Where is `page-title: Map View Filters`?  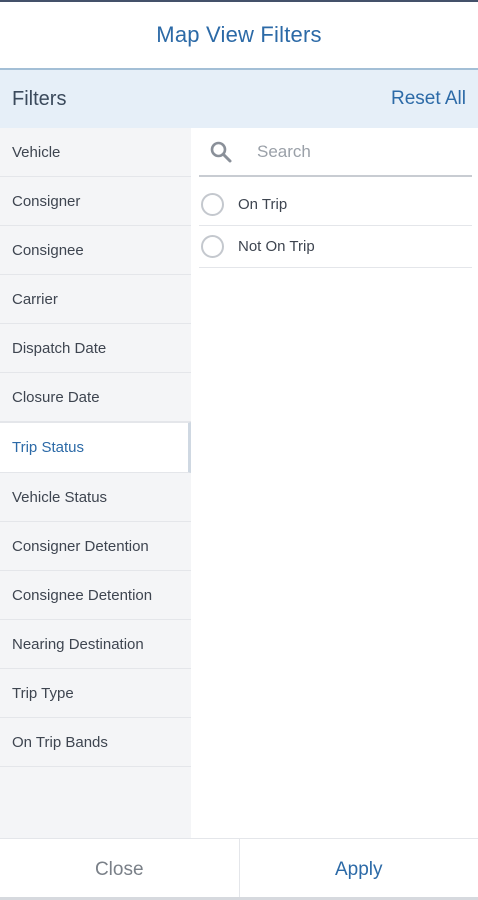
page-title: Map View Filters is located at coordinates (239, 34).